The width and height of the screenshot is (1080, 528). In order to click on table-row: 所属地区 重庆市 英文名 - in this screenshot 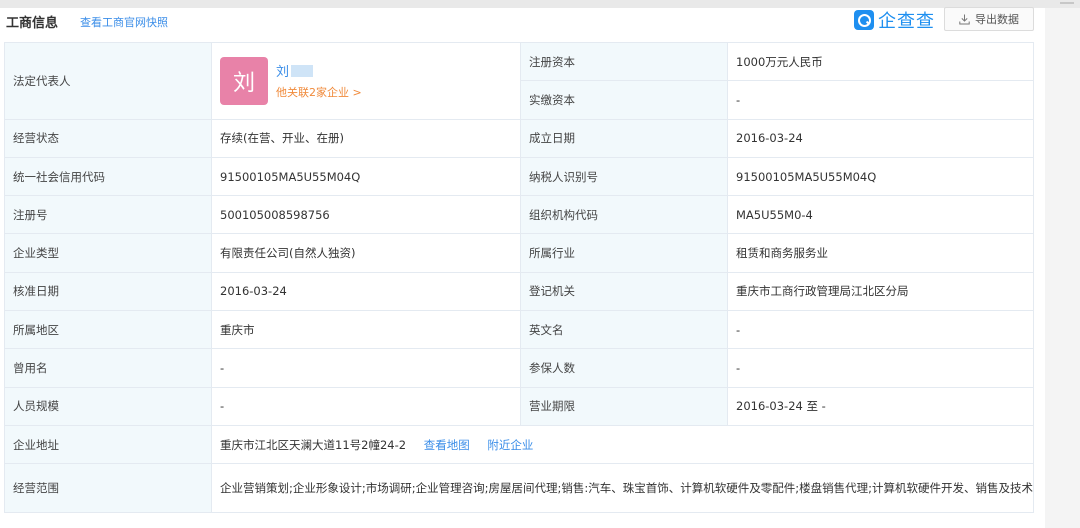, I will do `click(519, 330)`.